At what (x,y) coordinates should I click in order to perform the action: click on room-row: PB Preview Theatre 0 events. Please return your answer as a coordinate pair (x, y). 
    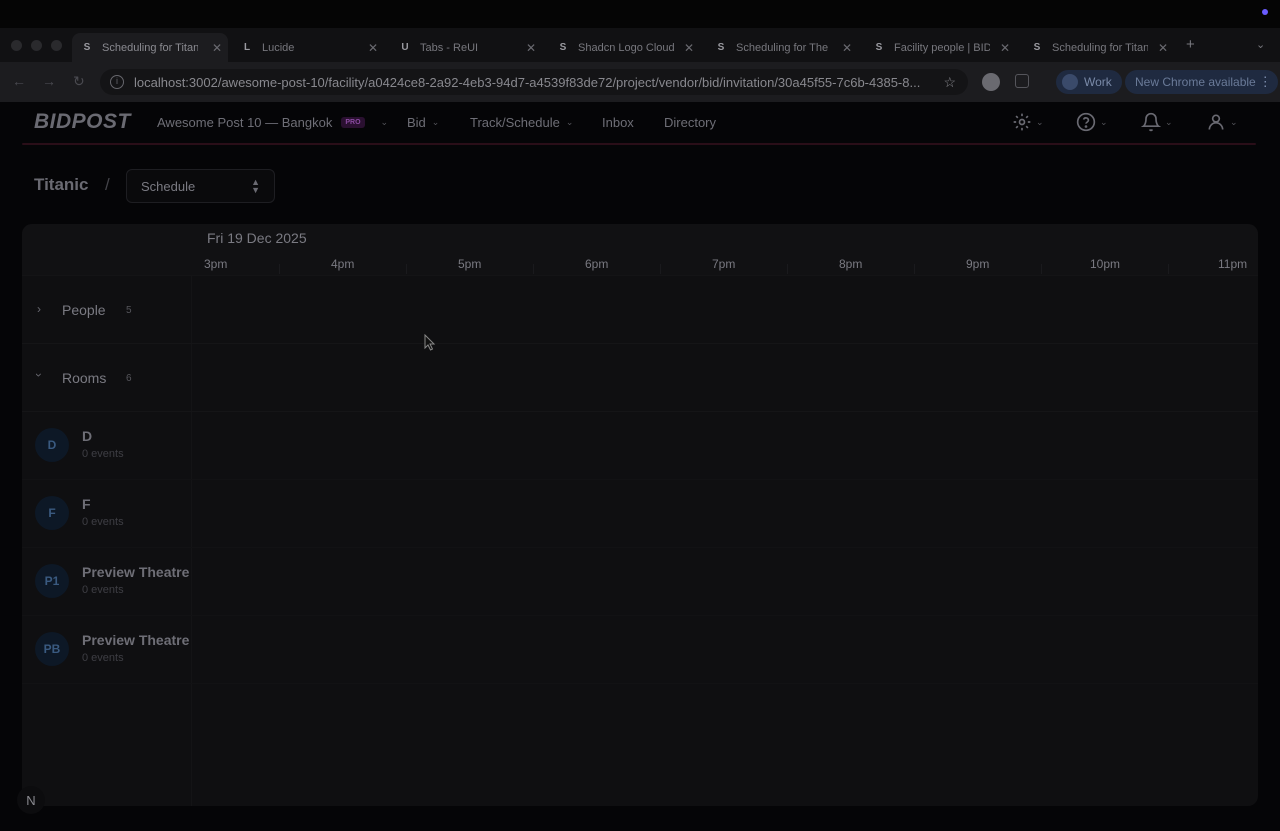
    Looking at the image, I should click on (640, 650).